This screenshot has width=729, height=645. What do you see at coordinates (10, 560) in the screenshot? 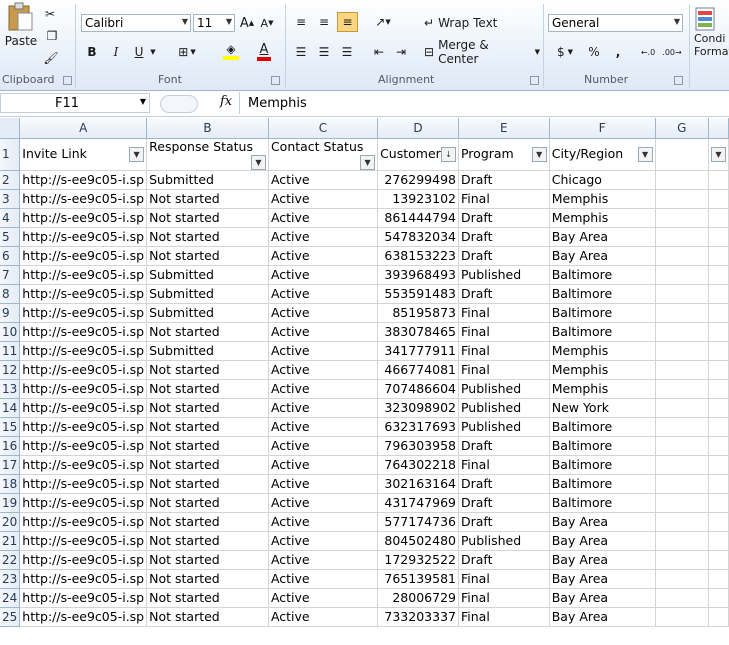
I see `row-header: 22` at bounding box center [10, 560].